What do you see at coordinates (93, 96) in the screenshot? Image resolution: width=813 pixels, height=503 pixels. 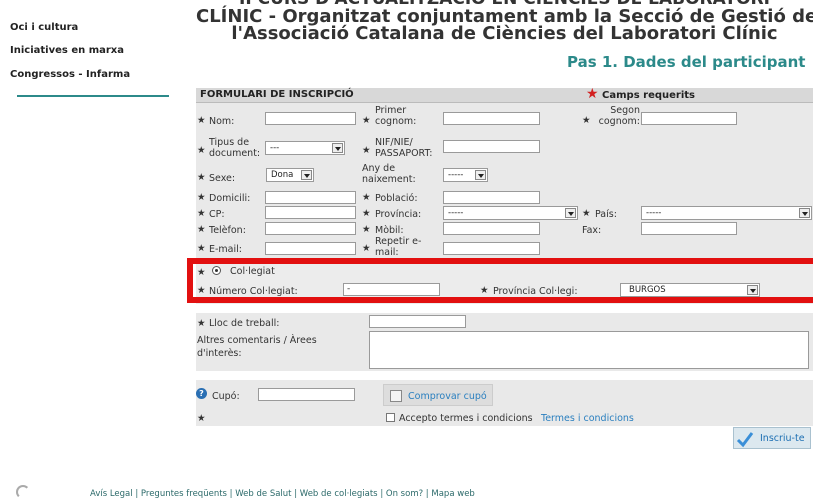 I see `sidebar-divider` at bounding box center [93, 96].